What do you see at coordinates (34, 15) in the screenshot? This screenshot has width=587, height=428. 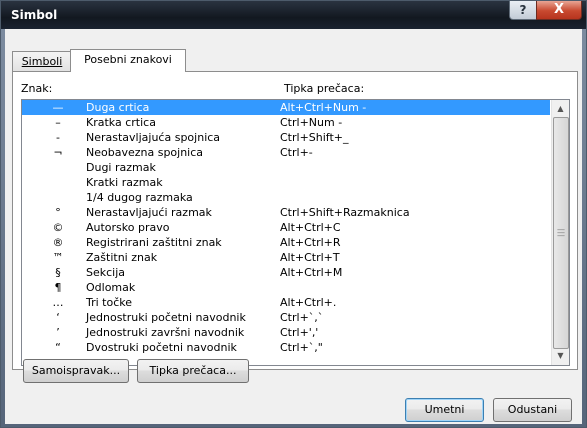 I see `dialog-title: Simbol` at bounding box center [34, 15].